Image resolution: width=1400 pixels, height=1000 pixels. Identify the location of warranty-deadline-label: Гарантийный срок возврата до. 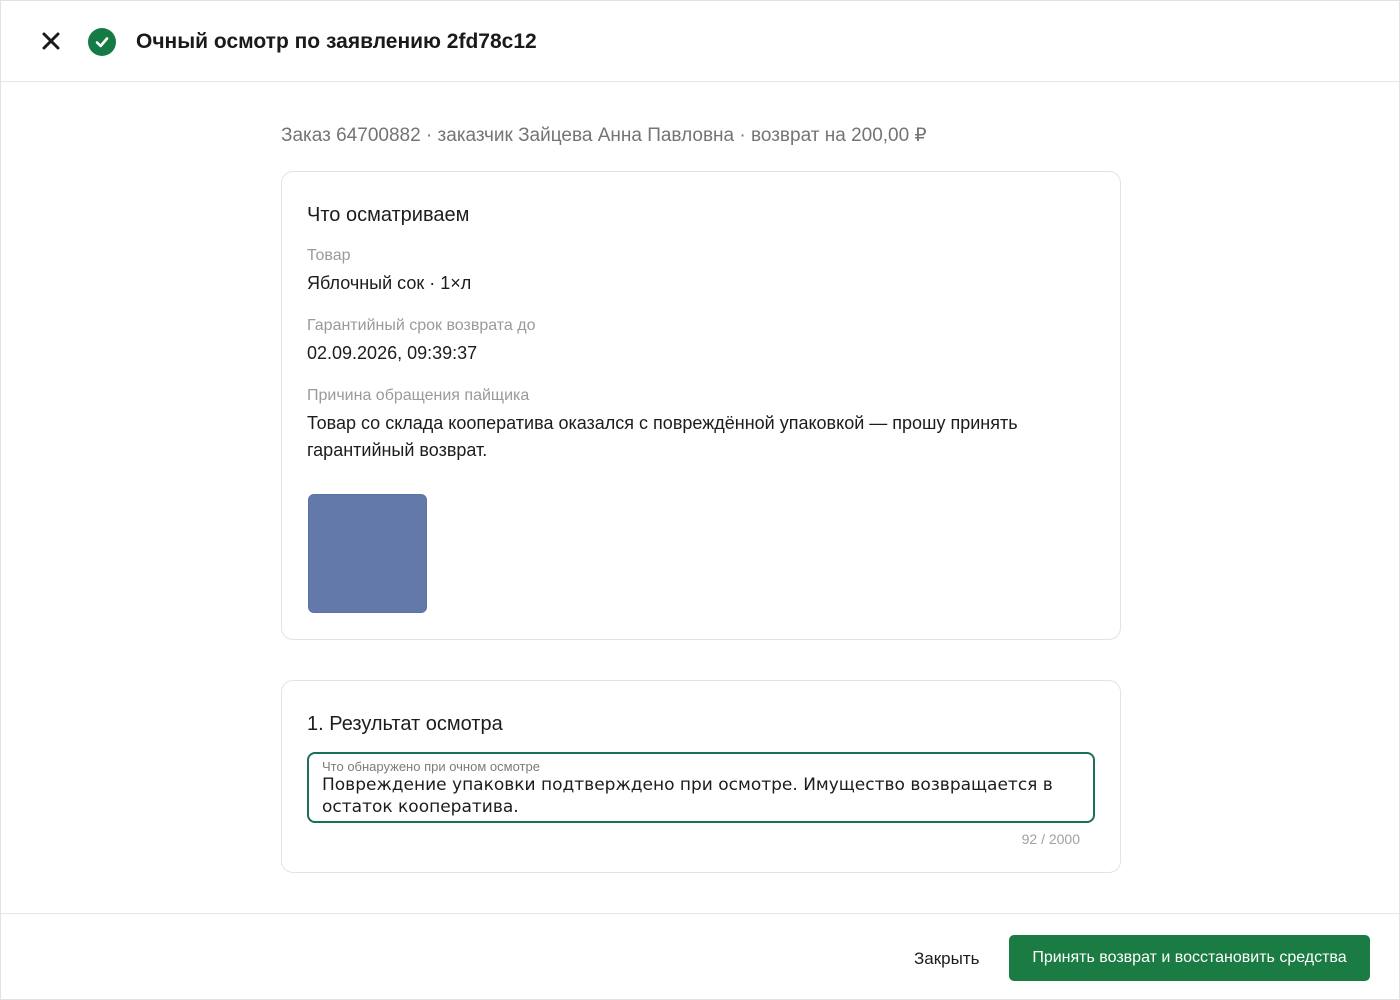
(421, 325).